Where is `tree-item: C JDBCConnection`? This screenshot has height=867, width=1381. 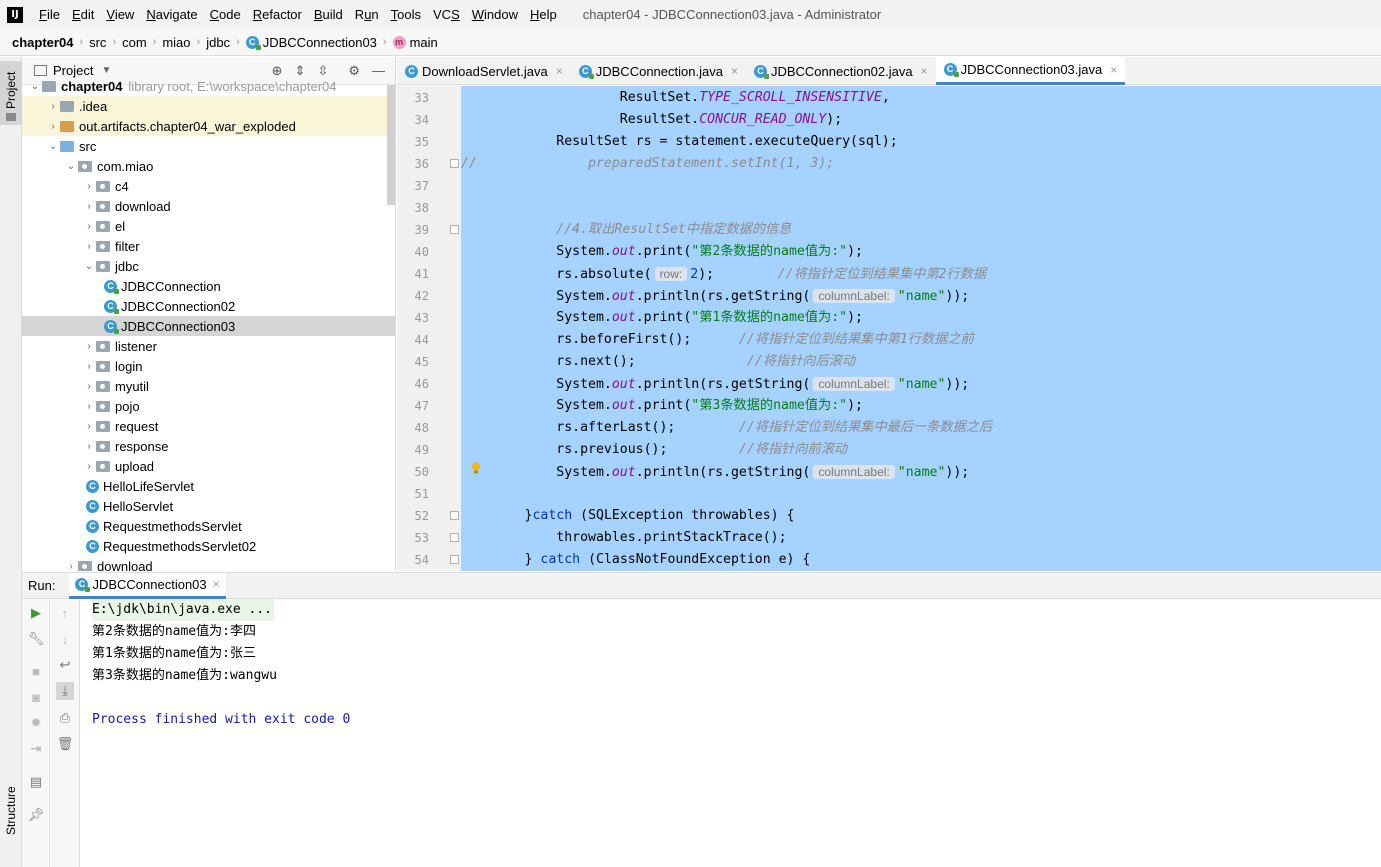 tree-item: C JDBCConnection is located at coordinates (208, 286).